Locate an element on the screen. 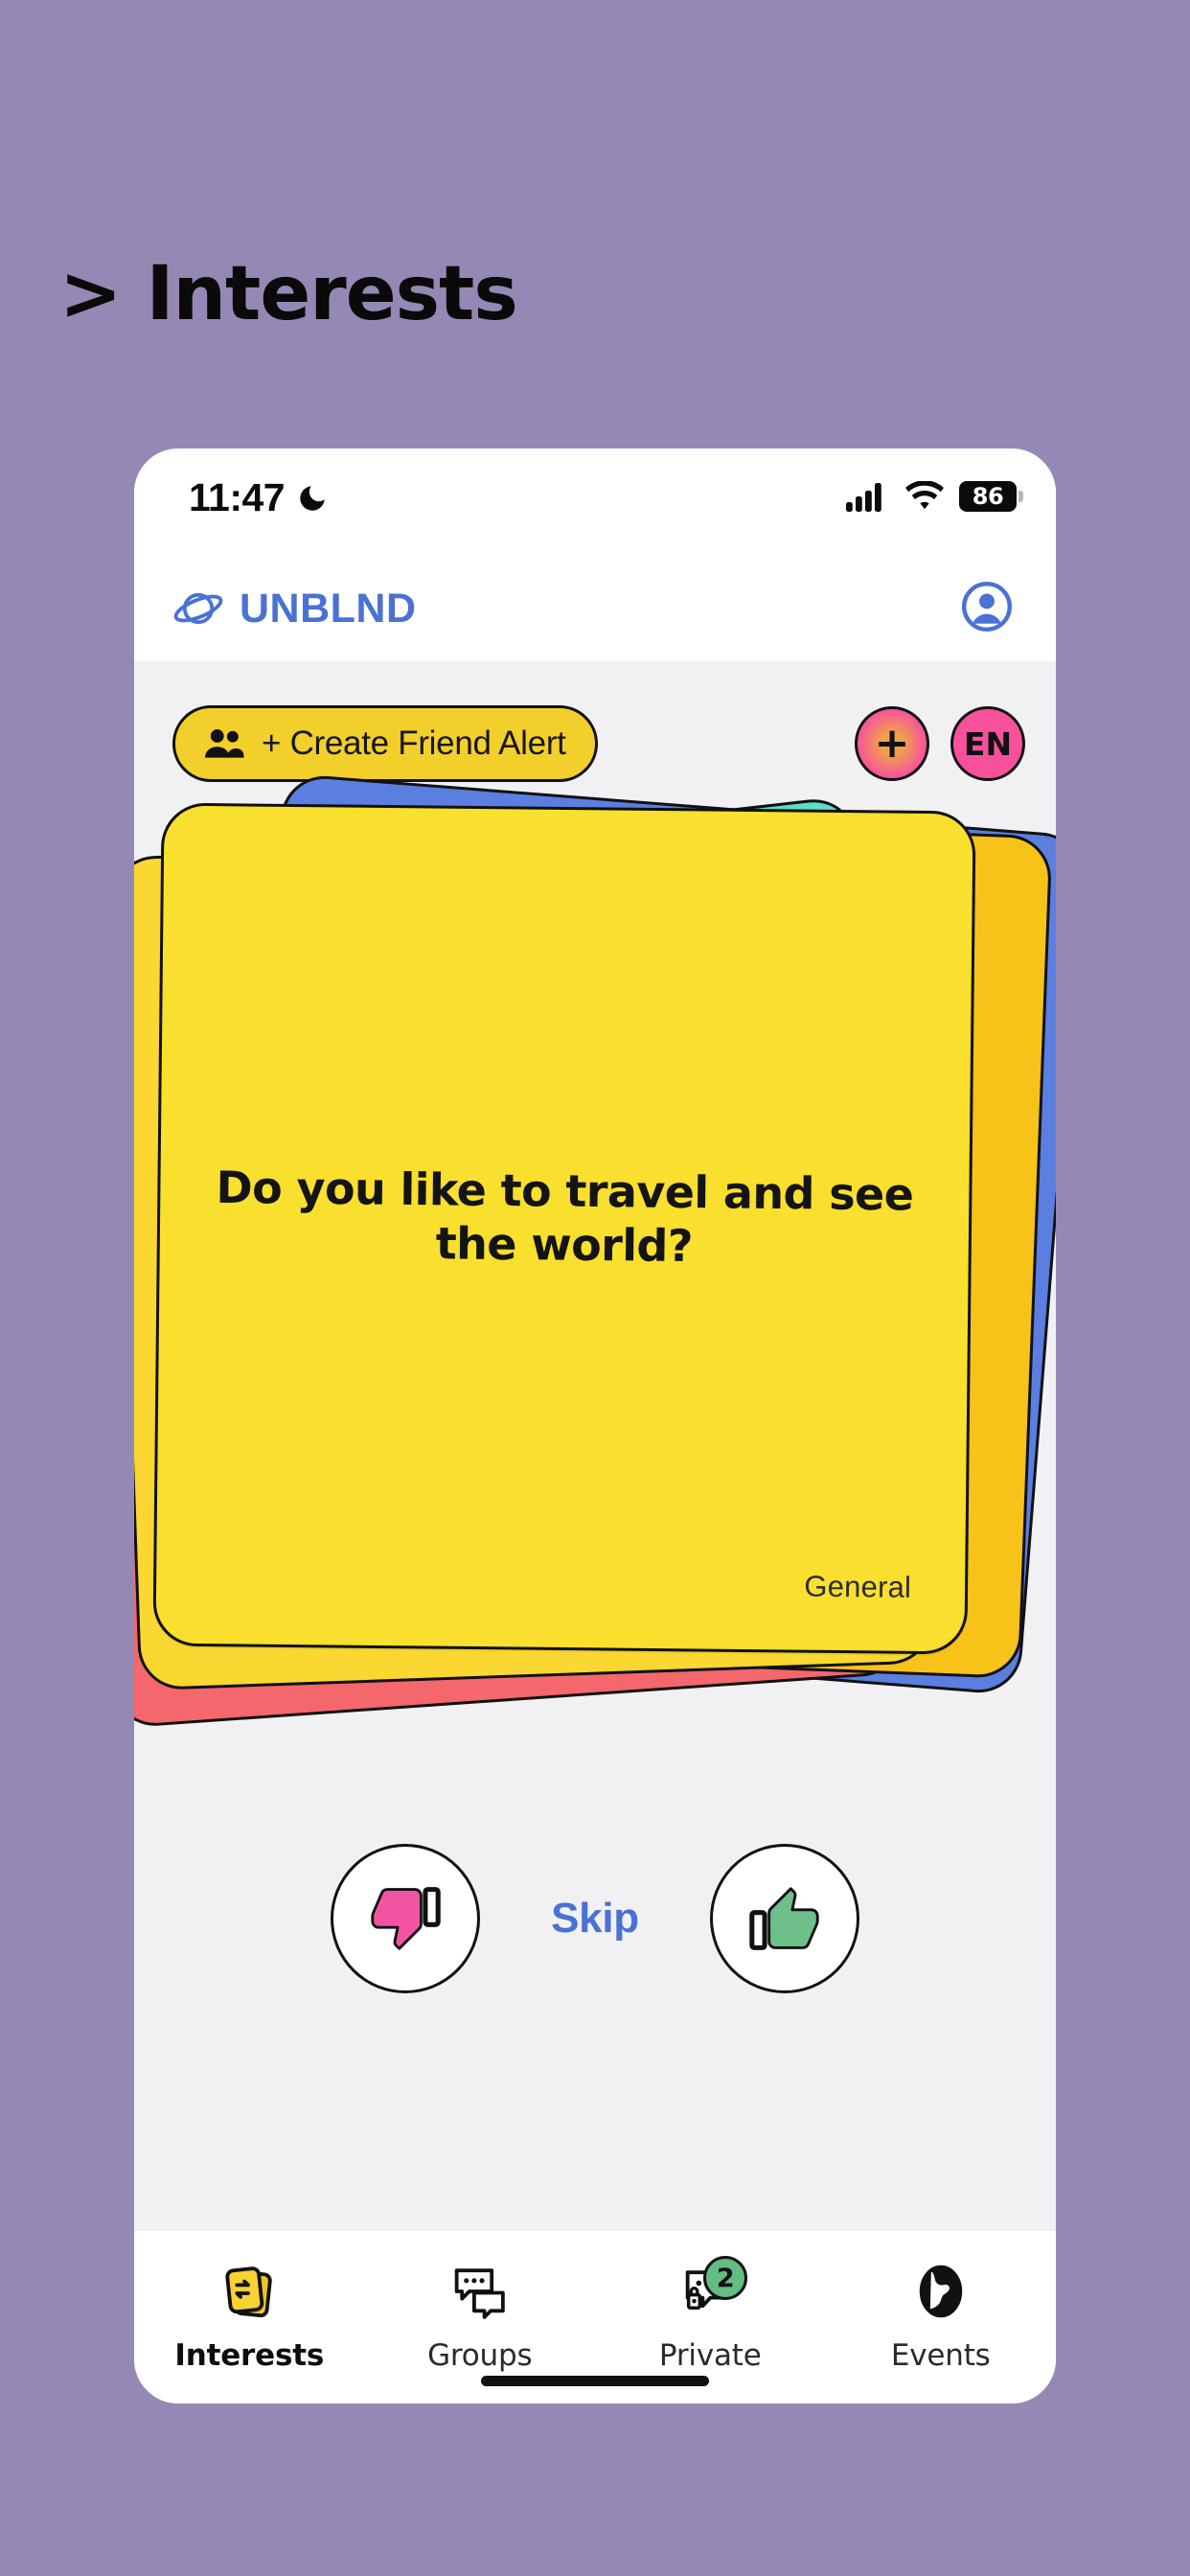 The height and width of the screenshot is (2576, 1190). page-title: > Interests is located at coordinates (288, 294).